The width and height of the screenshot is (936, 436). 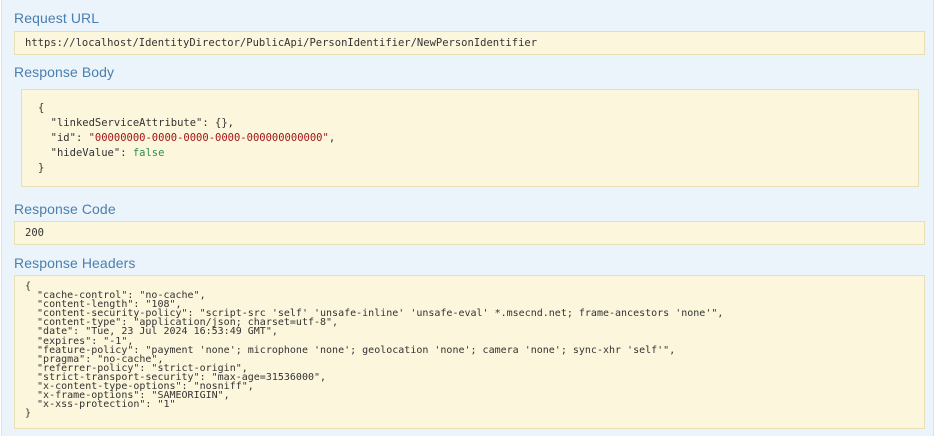 What do you see at coordinates (41, 168) in the screenshot?
I see `json-close-brace: }` at bounding box center [41, 168].